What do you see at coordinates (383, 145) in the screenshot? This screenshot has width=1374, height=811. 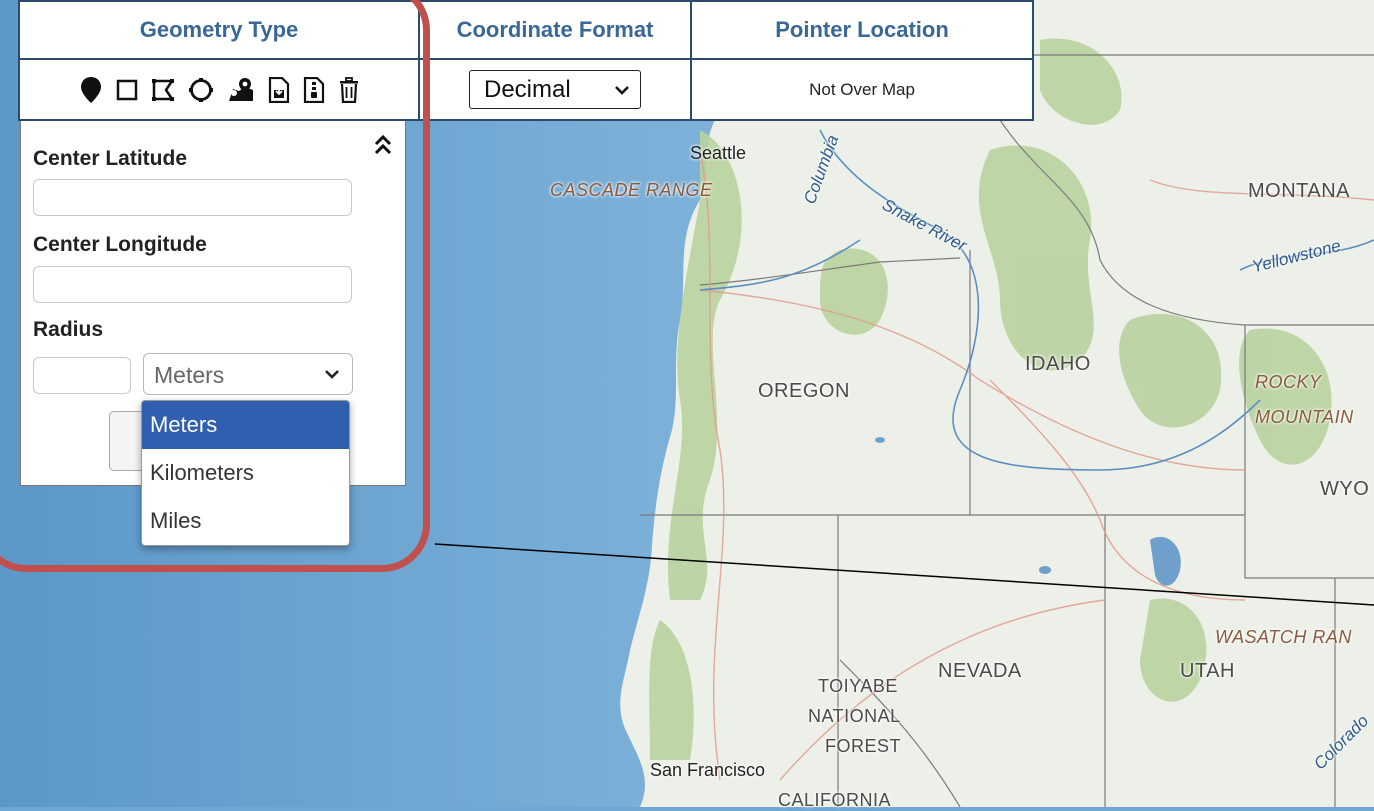 I see `collapse-icon` at bounding box center [383, 145].